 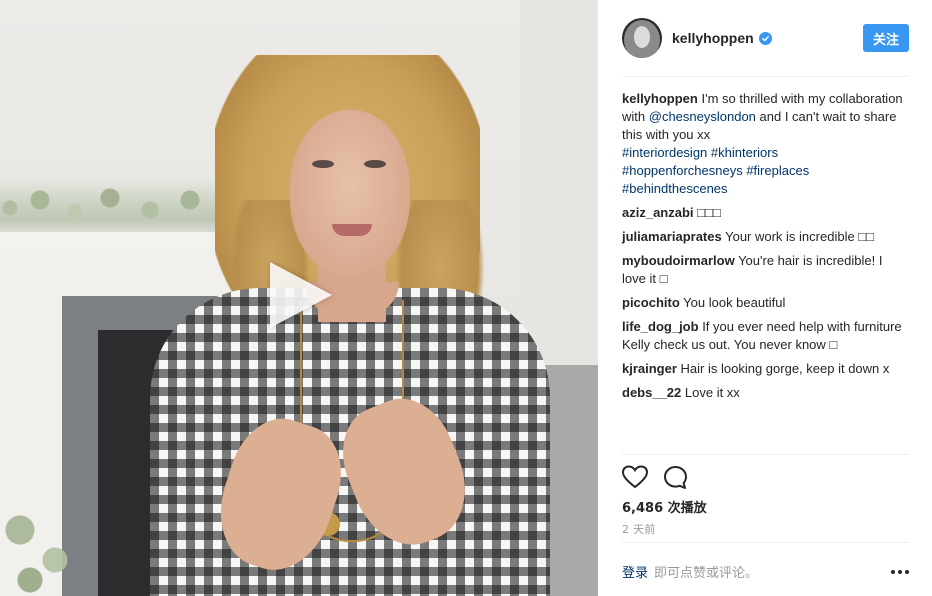 I want to click on play-icon, so click(x=301, y=295).